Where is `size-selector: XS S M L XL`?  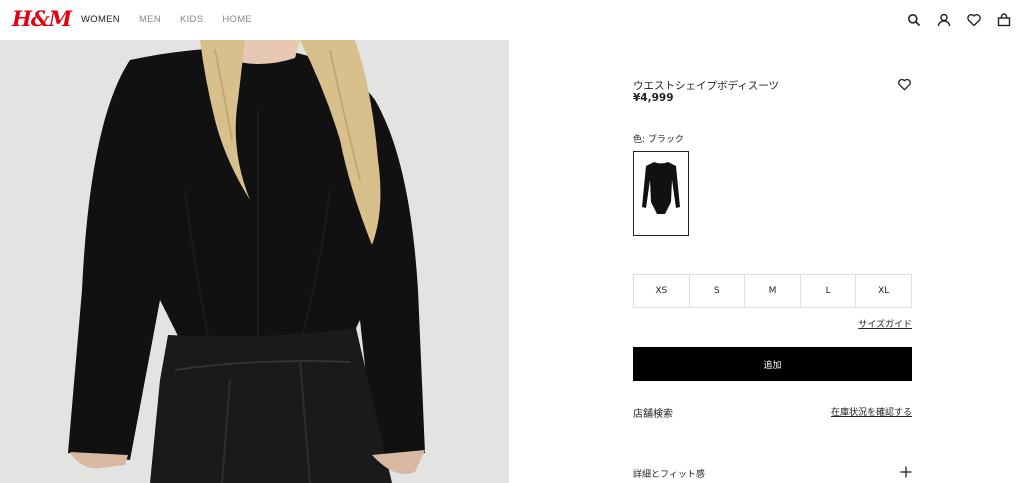
size-selector: XS S M L XL is located at coordinates (772, 291).